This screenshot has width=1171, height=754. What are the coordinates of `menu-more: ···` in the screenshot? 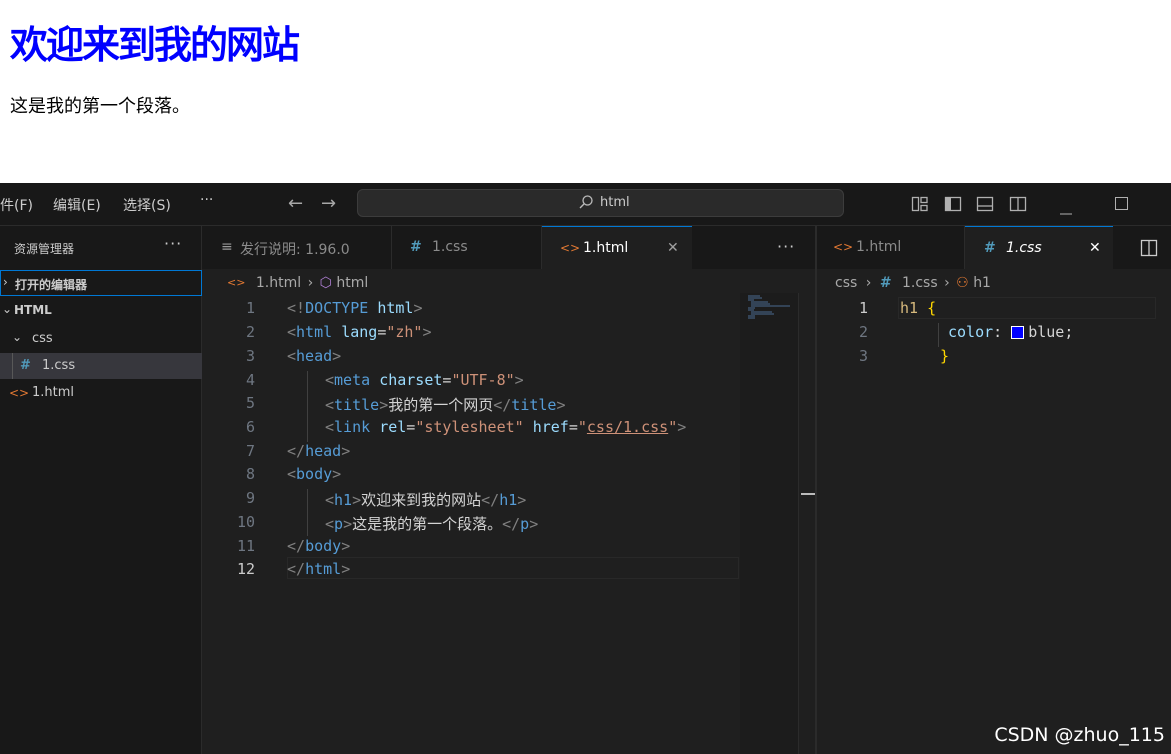 It's located at (206, 200).